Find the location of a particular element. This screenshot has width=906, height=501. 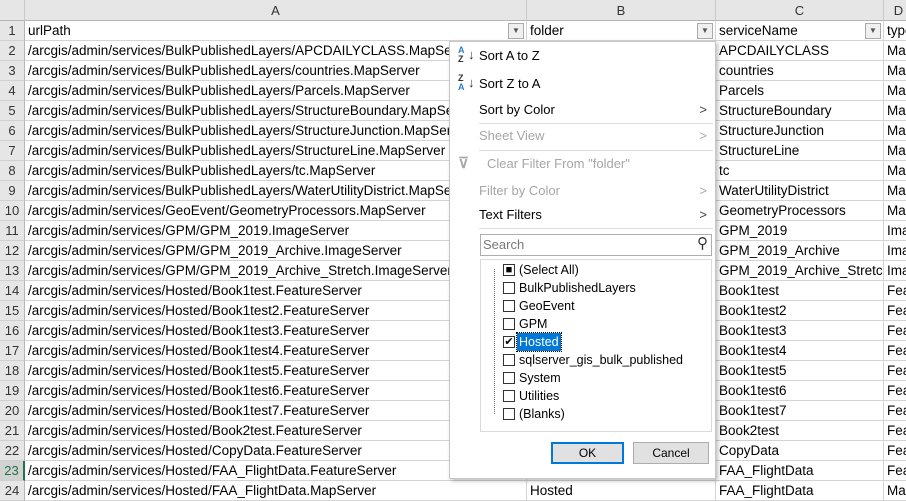

table-cell: GPM_2019_Archive_Stretch is located at coordinates (800, 271).